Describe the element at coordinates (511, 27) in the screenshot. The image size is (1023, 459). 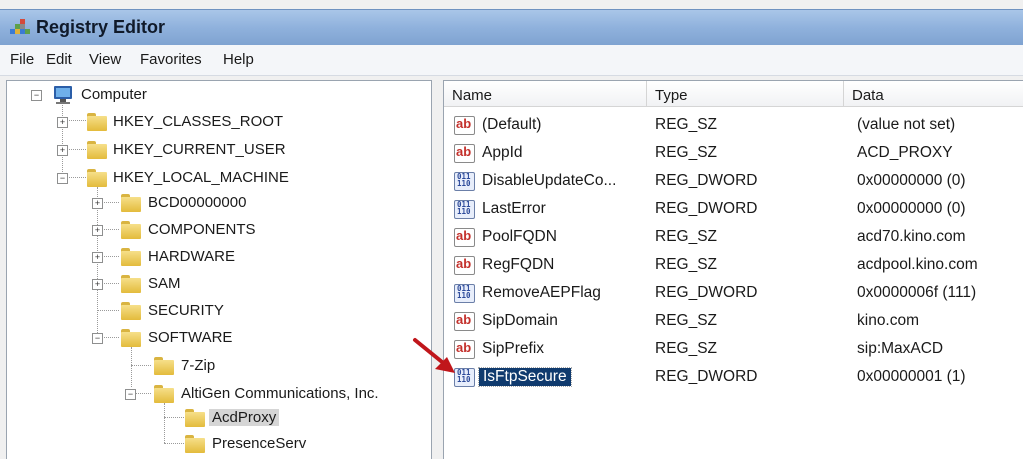
I see `title-bar: Registry Editor` at that location.